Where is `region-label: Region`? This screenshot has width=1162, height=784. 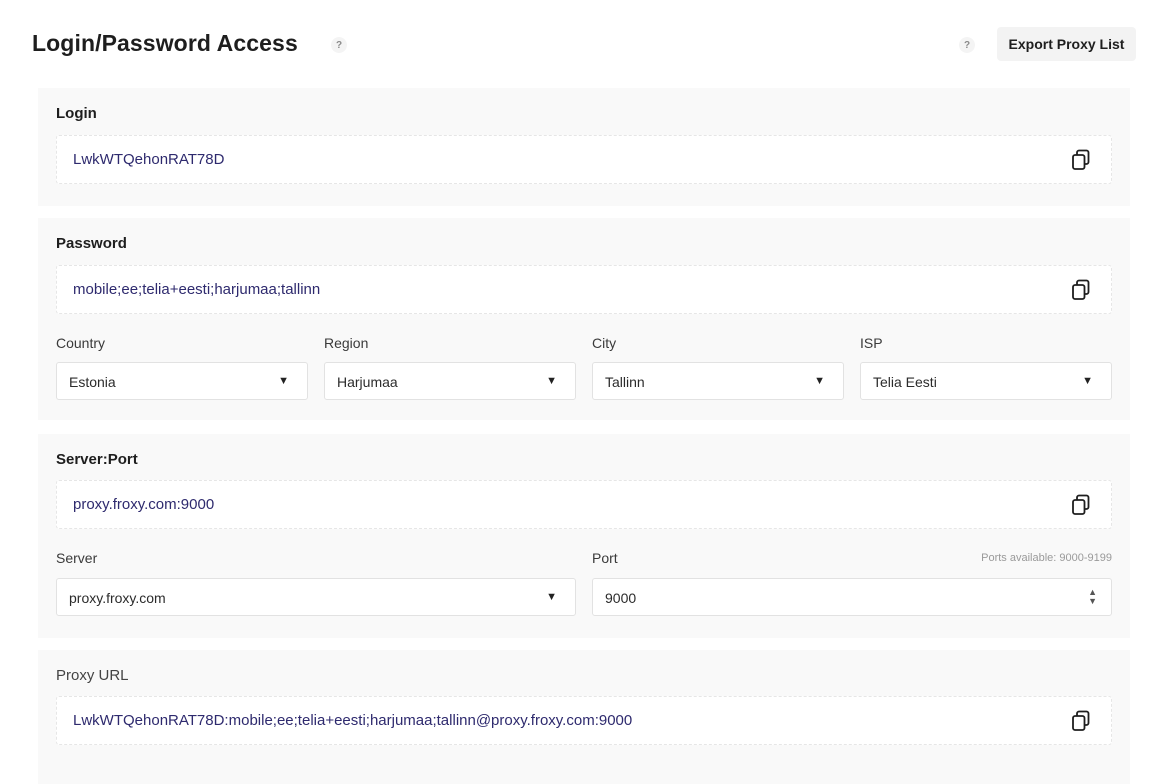
region-label: Region is located at coordinates (346, 343).